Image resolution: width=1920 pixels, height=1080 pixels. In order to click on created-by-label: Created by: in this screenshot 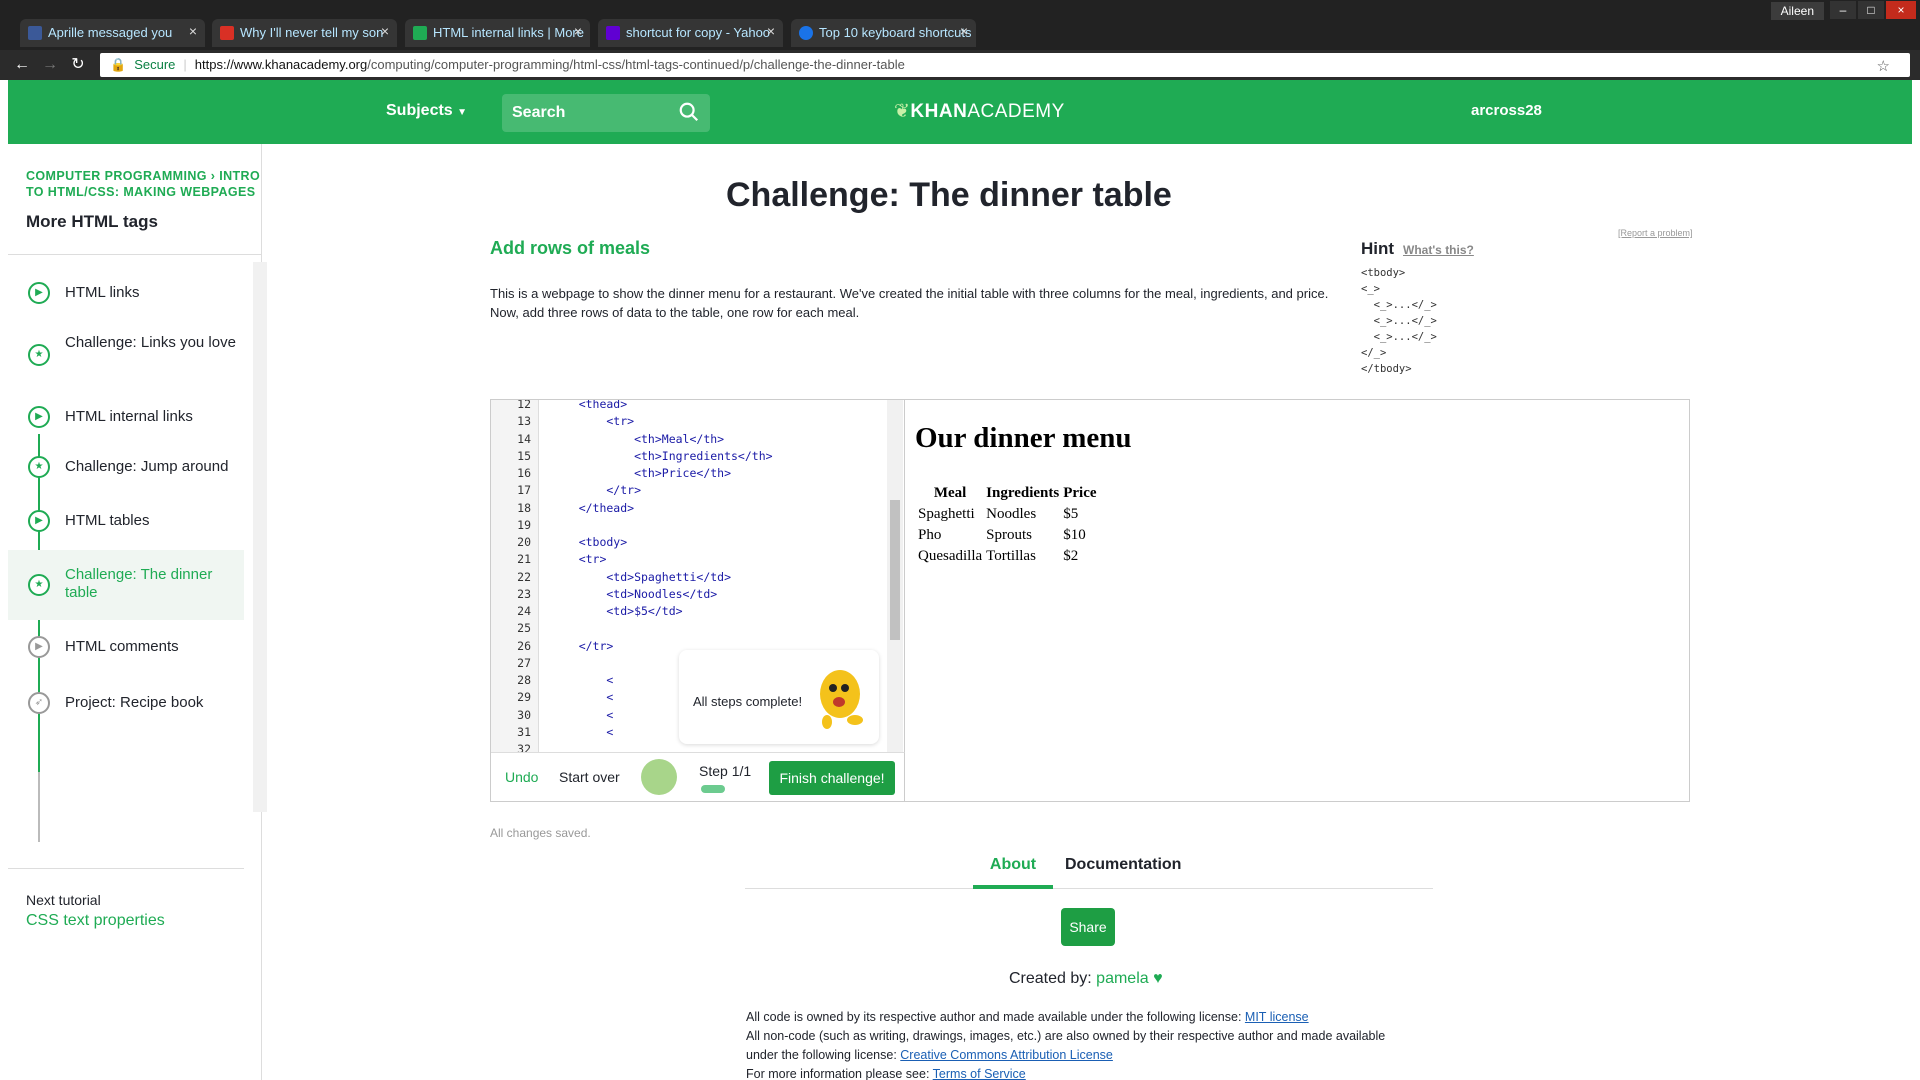, I will do `click(1050, 978)`.